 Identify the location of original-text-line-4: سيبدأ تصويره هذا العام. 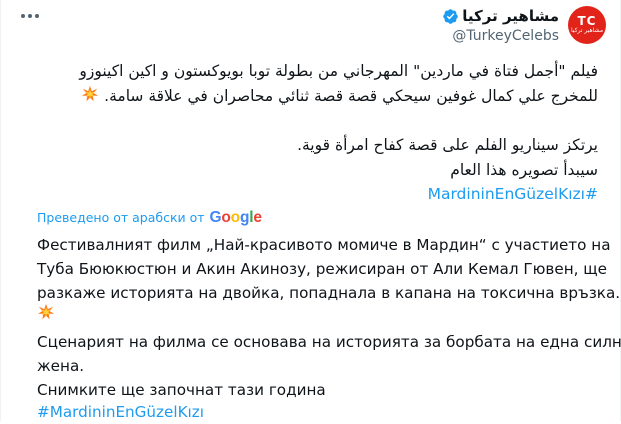
(524, 170).